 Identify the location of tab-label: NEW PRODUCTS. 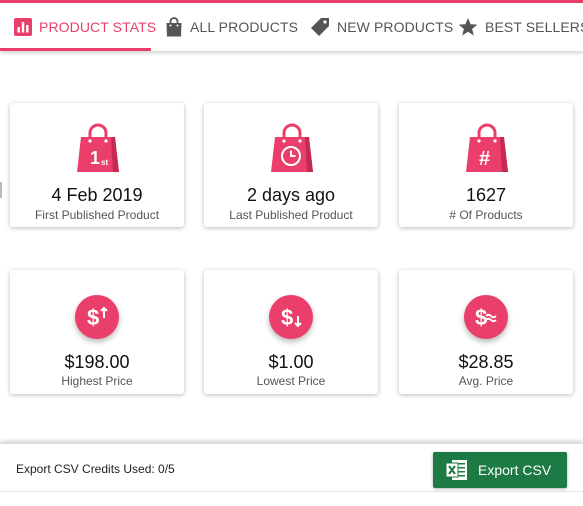
(395, 27).